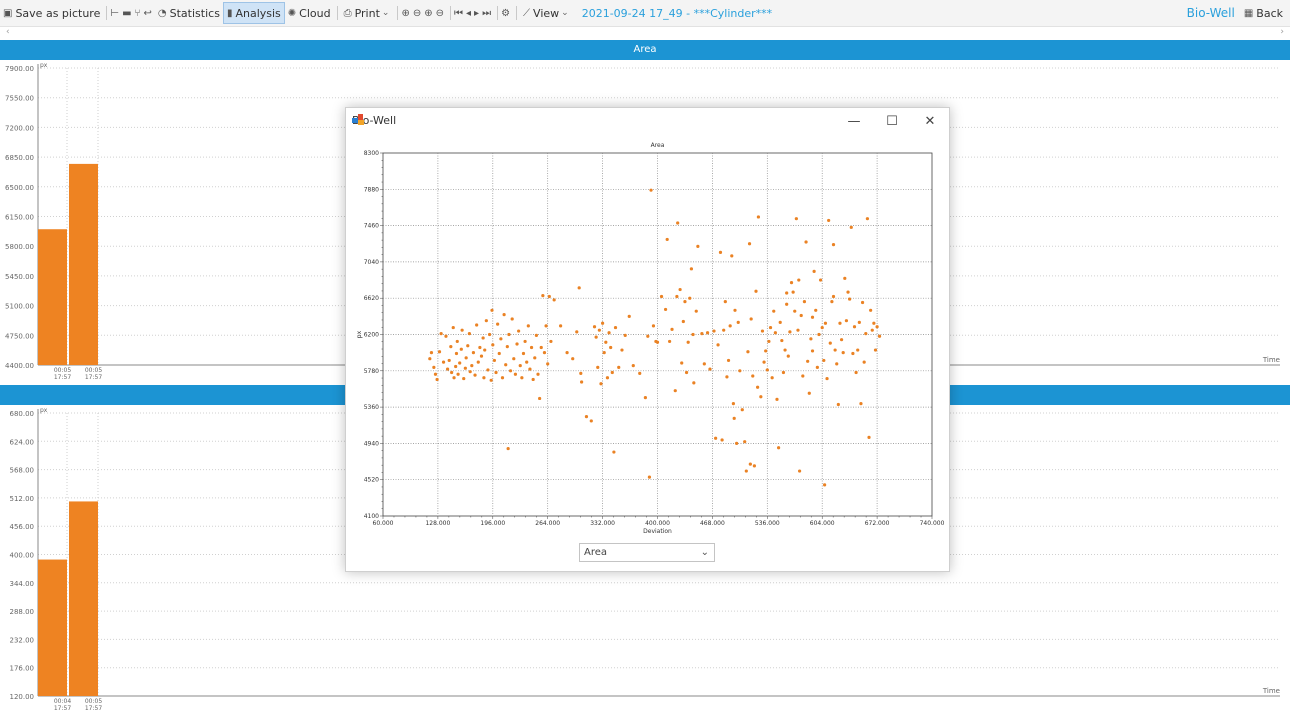 The image size is (1290, 716). What do you see at coordinates (114, 13) in the screenshot?
I see `stretch-icon: ⊢` at bounding box center [114, 13].